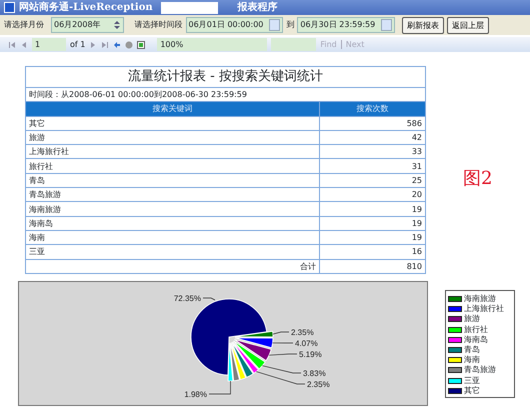  Describe the element at coordinates (195, 394) in the screenshot. I see `data-label: 1.98%` at that location.